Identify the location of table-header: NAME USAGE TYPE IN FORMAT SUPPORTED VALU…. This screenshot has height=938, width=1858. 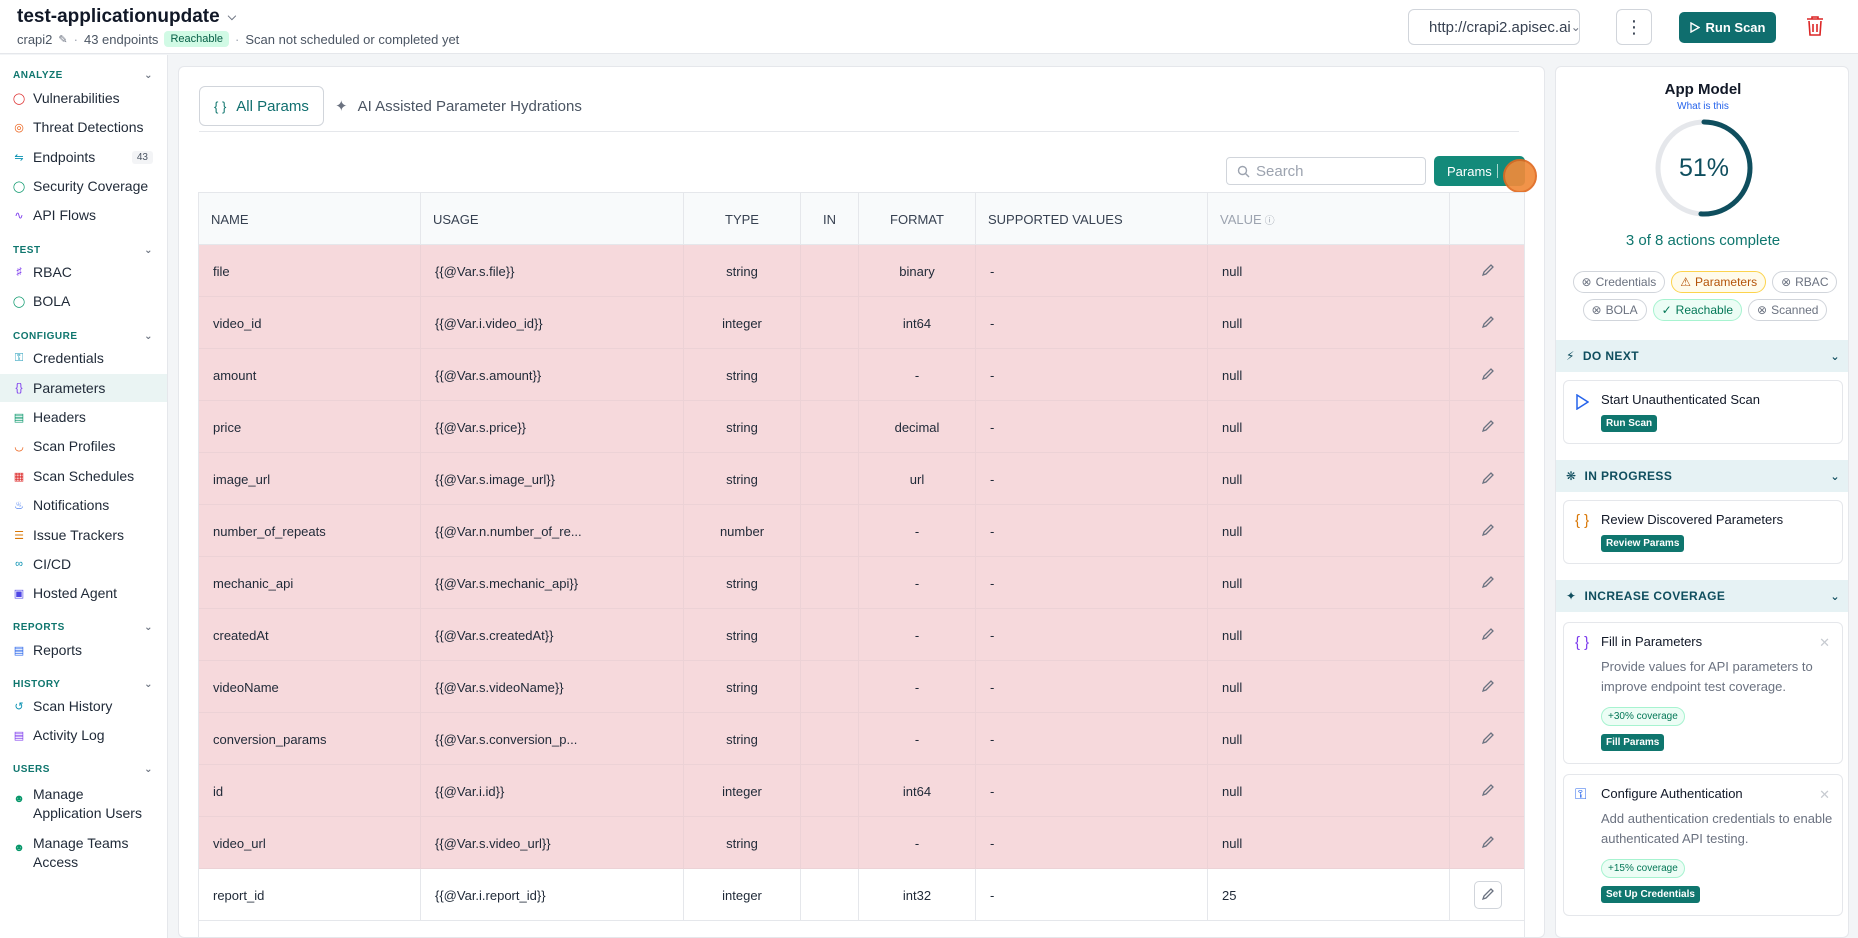
(861, 219).